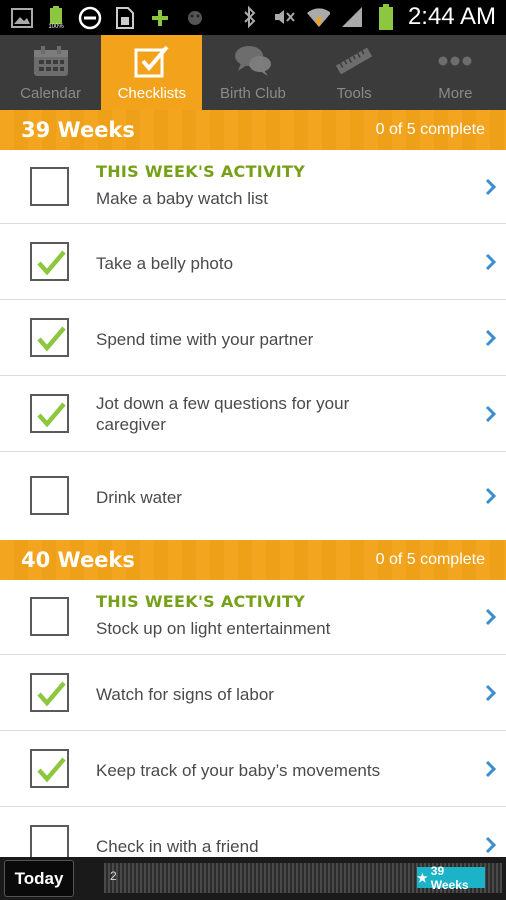  What do you see at coordinates (205, 339) in the screenshot?
I see `checklist-item-label: Spend time with your partner` at bounding box center [205, 339].